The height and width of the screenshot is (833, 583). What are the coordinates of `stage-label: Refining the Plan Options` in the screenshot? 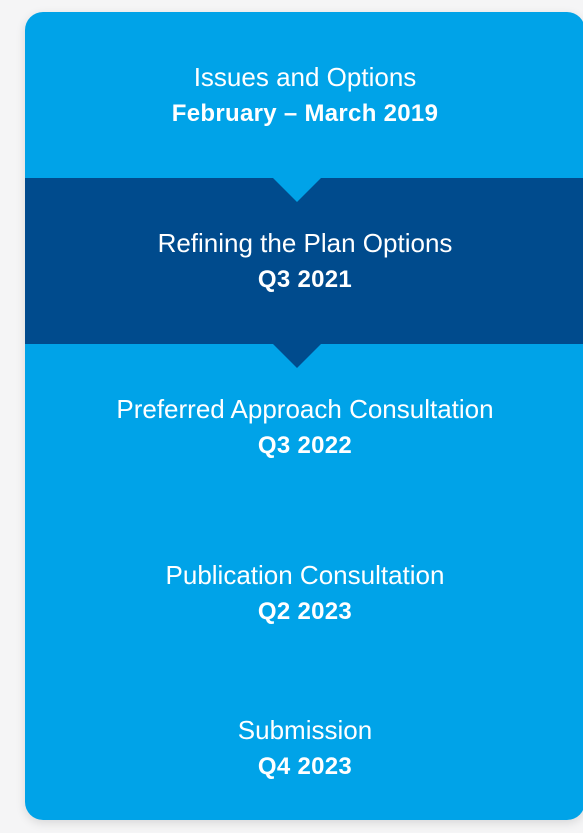 It's located at (305, 243).